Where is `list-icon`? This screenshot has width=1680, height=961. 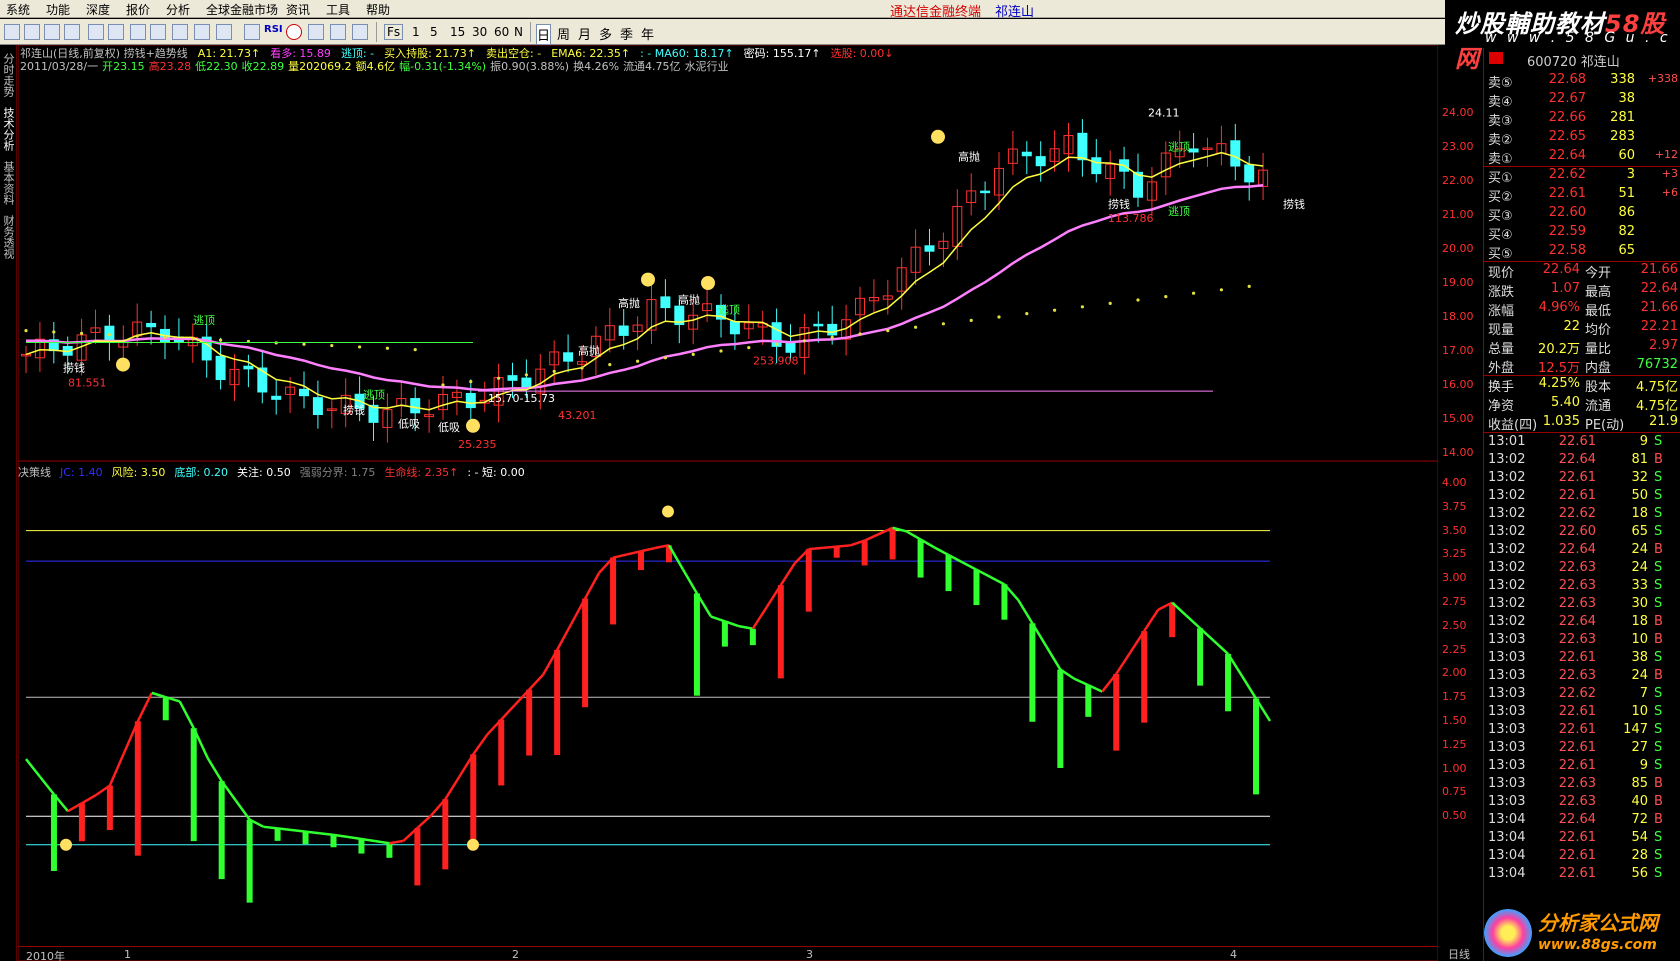
list-icon is located at coordinates (158, 32).